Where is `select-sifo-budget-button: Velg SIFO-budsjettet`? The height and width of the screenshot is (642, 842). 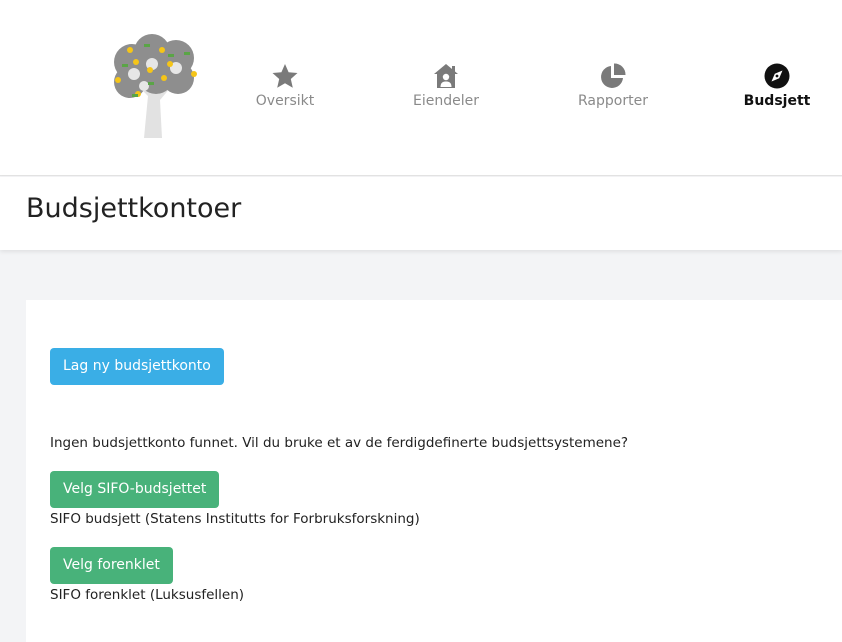 select-sifo-budget-button: Velg SIFO-budsjettet is located at coordinates (135, 489).